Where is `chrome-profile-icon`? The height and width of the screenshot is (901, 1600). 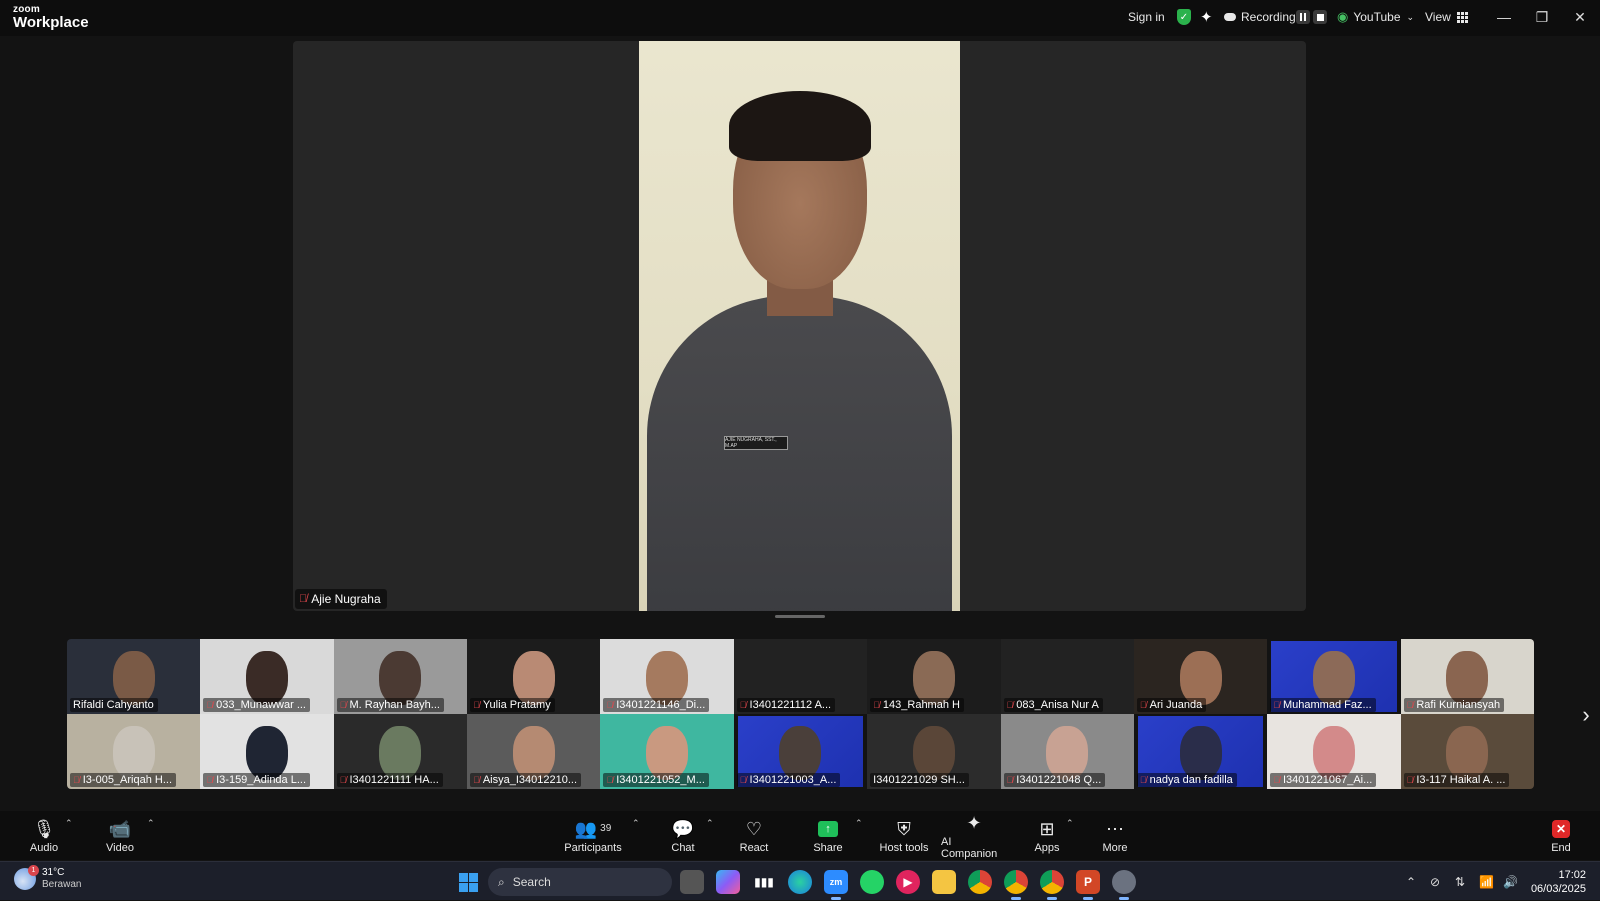 chrome-profile-icon is located at coordinates (1016, 885).